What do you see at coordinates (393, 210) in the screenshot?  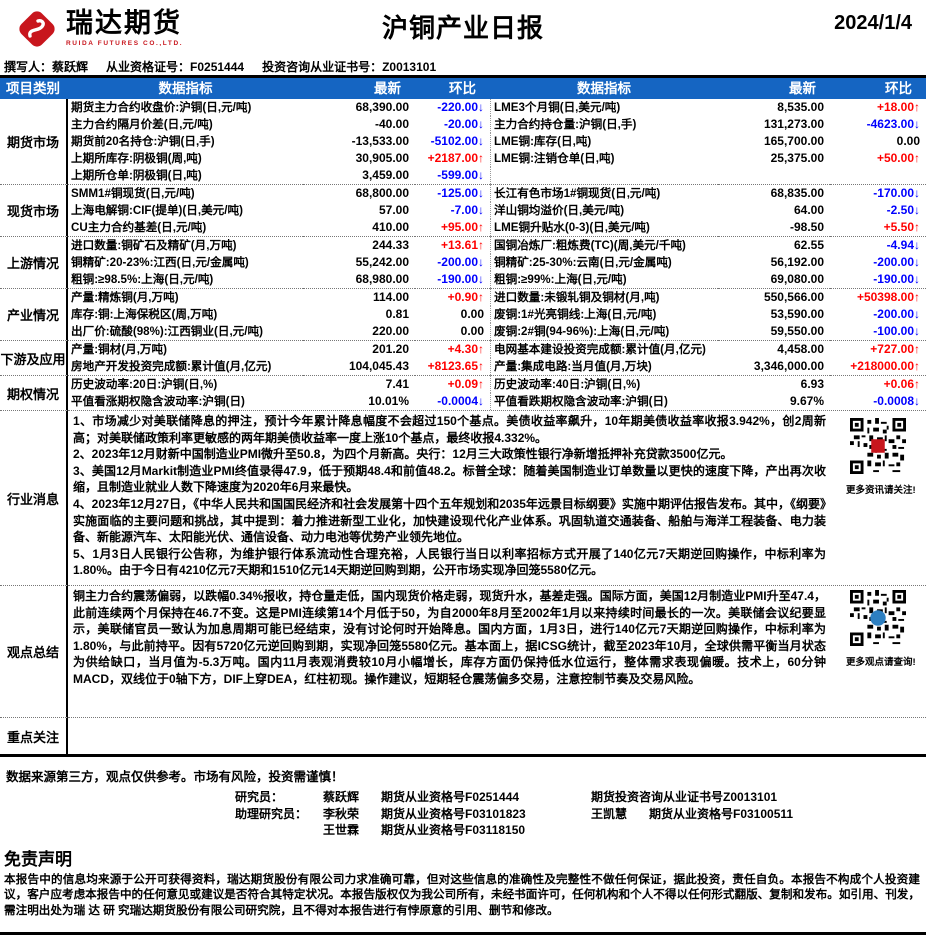 I see `indicator-value: 57.00` at bounding box center [393, 210].